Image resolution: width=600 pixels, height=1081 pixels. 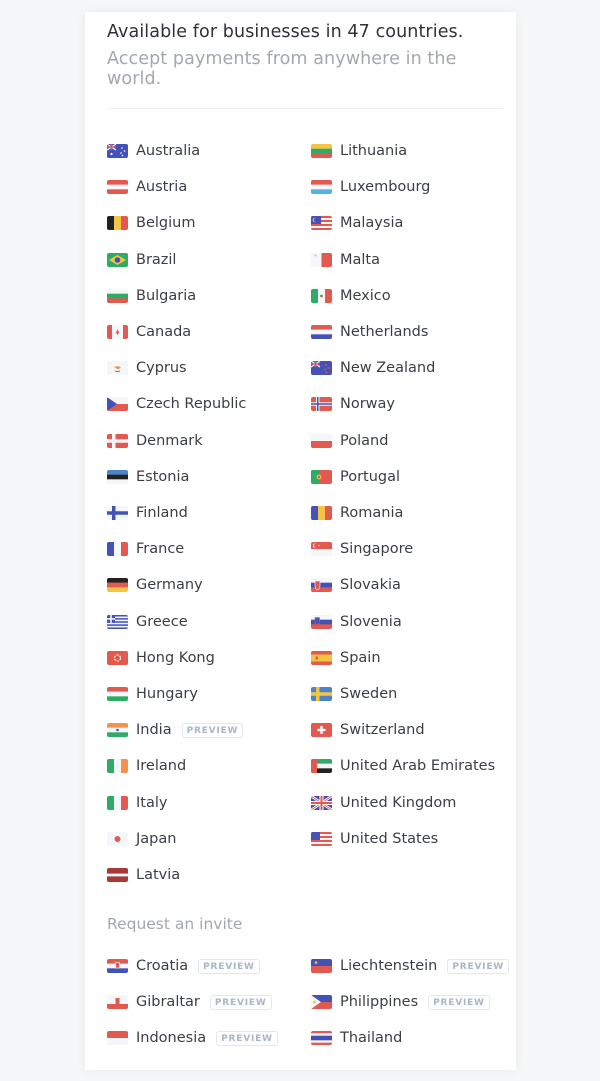 What do you see at coordinates (117, 440) in the screenshot?
I see `denmark-flag-icon` at bounding box center [117, 440].